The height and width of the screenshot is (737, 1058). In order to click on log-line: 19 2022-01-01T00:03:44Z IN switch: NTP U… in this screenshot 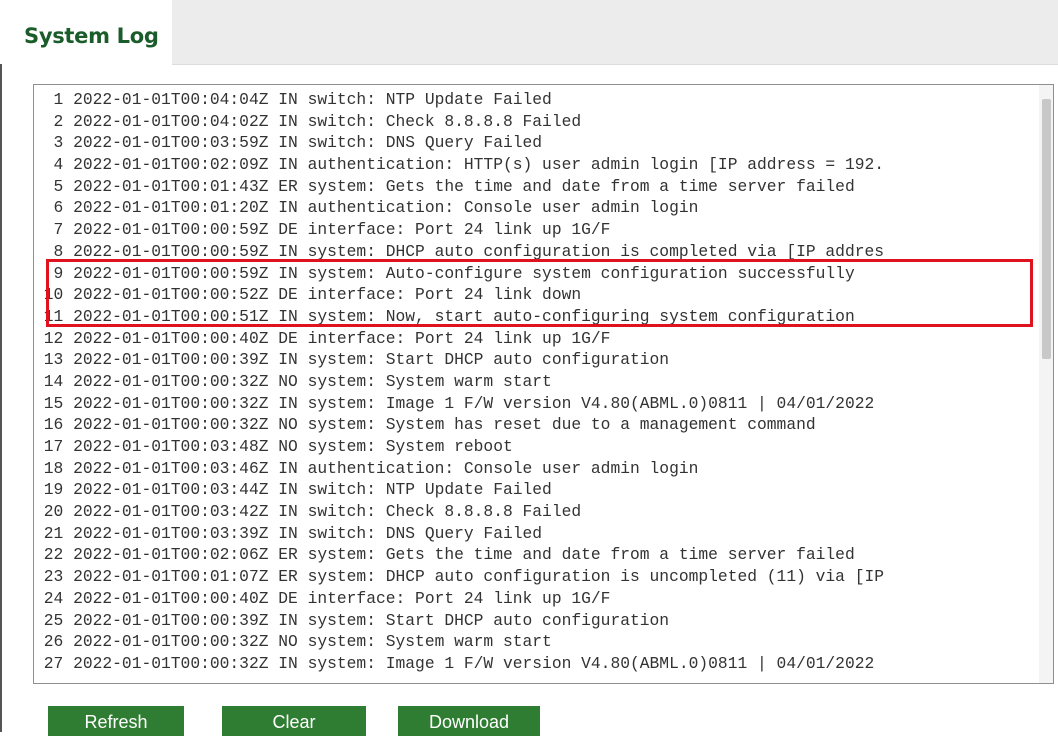, I will do `click(293, 490)`.